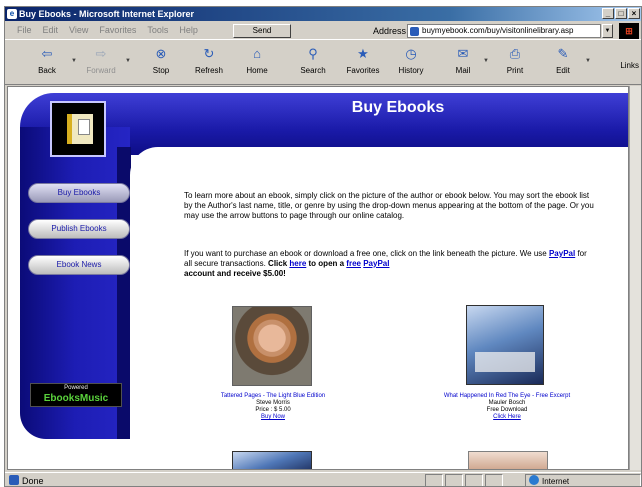 This screenshot has width=642, height=487. What do you see at coordinates (353, 263) in the screenshot?
I see `free-link: free` at bounding box center [353, 263].